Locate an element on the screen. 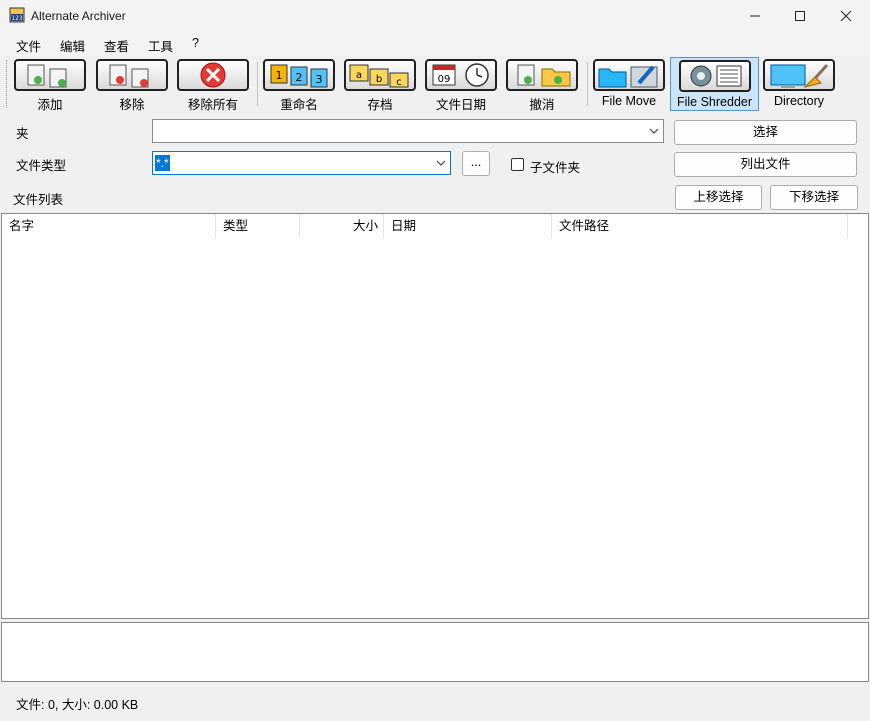  minimize-icon is located at coordinates (755, 16).